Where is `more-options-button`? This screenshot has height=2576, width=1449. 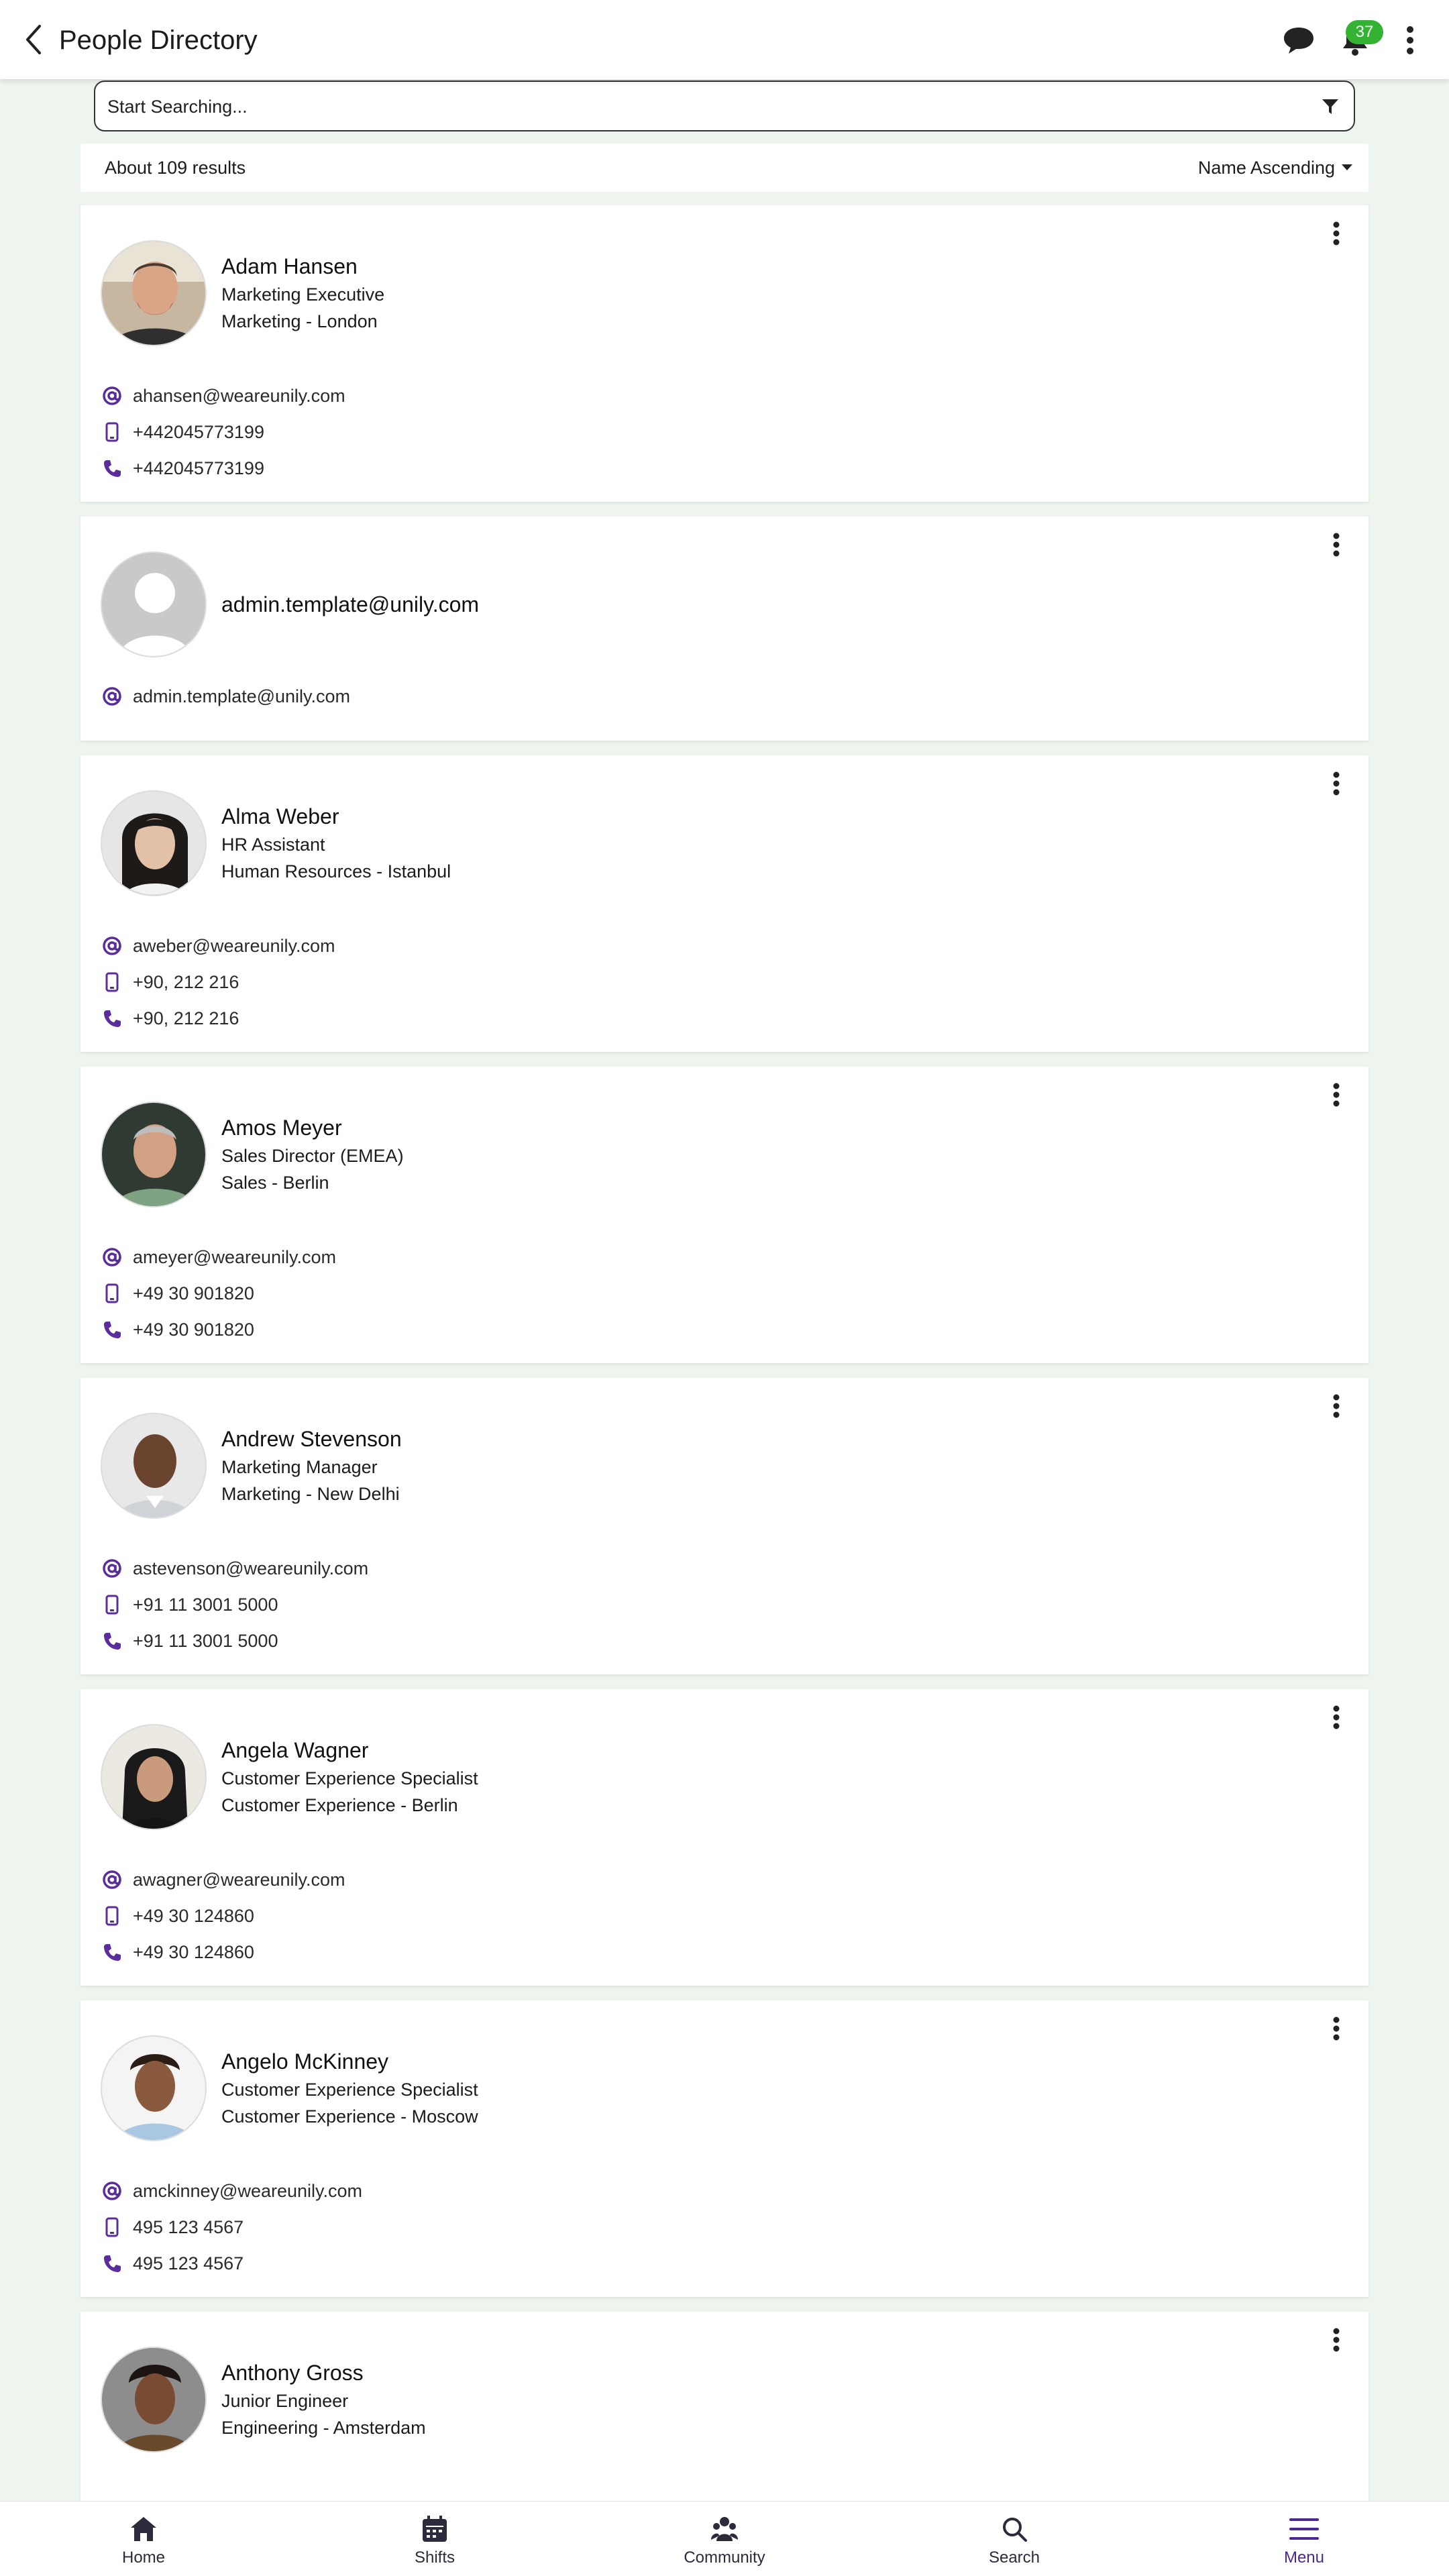 more-options-button is located at coordinates (1410, 40).